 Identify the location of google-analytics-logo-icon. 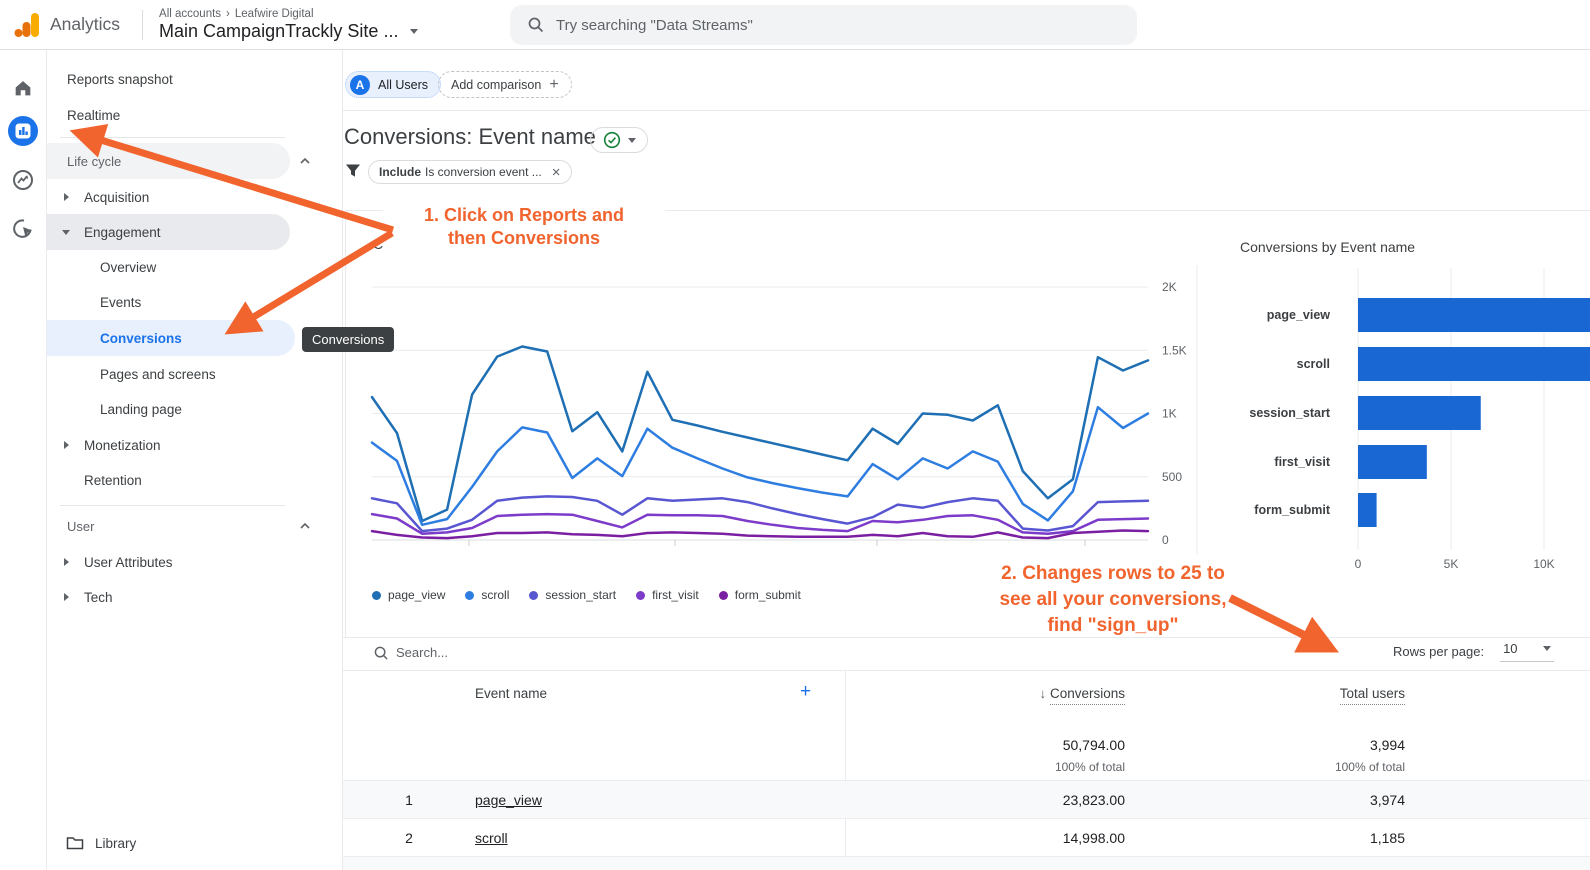
(27, 25).